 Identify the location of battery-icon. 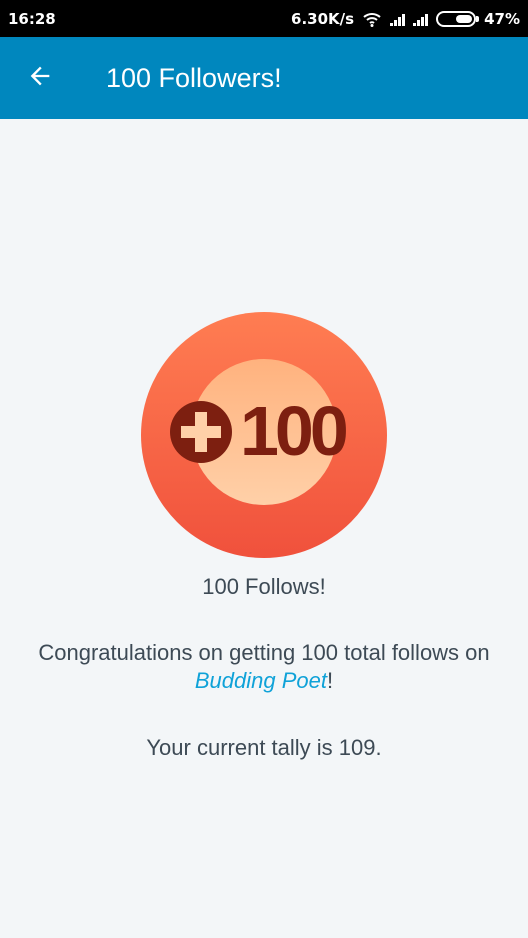
(458, 18).